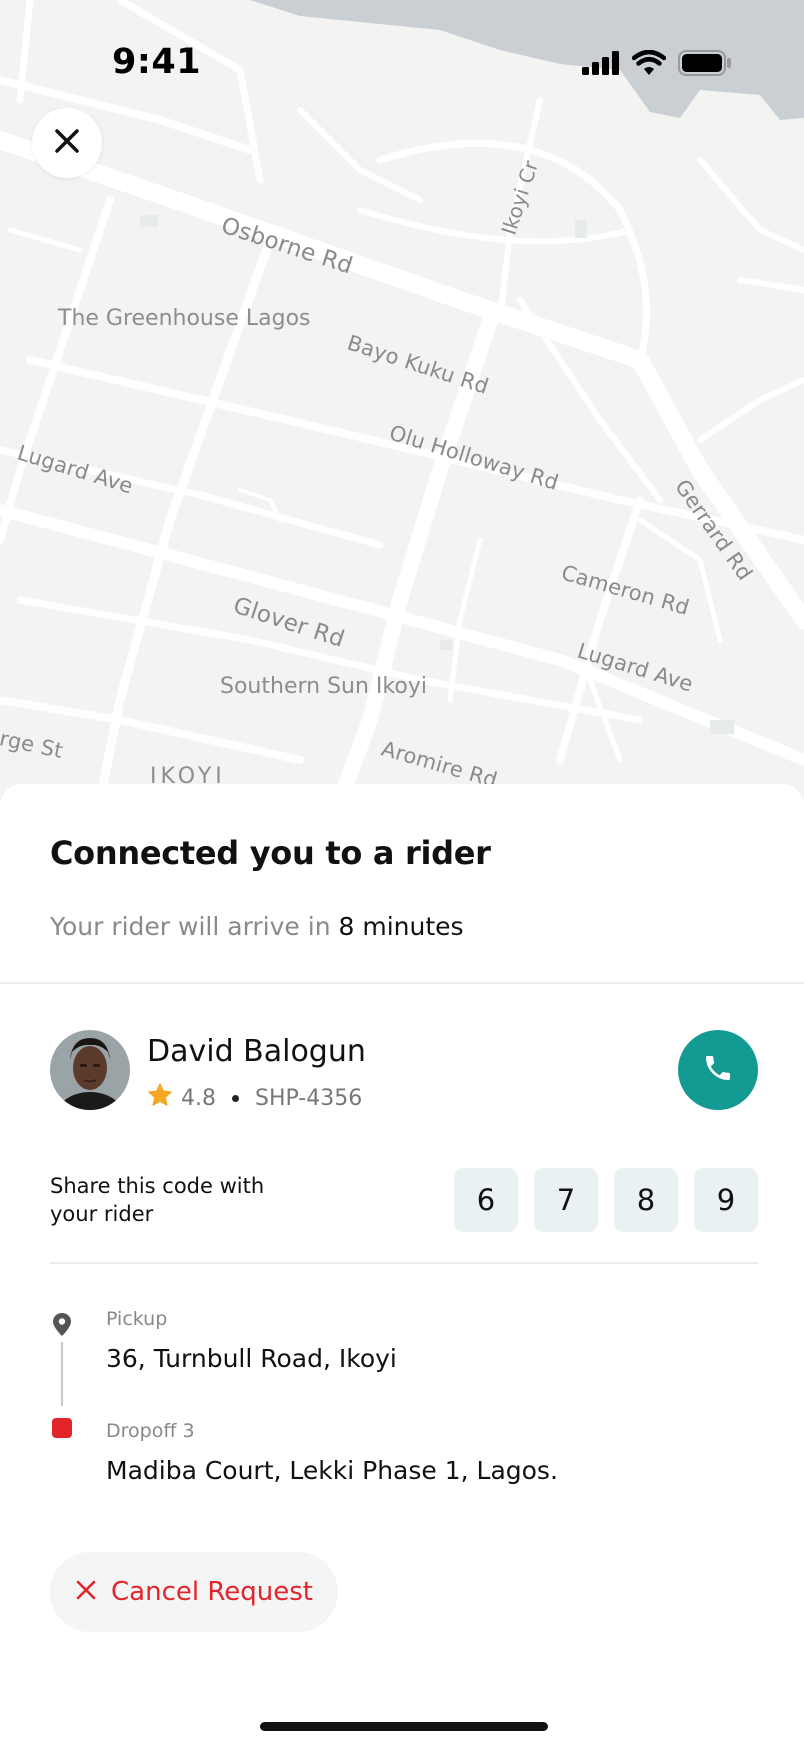 This screenshot has height=1748, width=804. I want to click on rider-name: David Balogun, so click(256, 1051).